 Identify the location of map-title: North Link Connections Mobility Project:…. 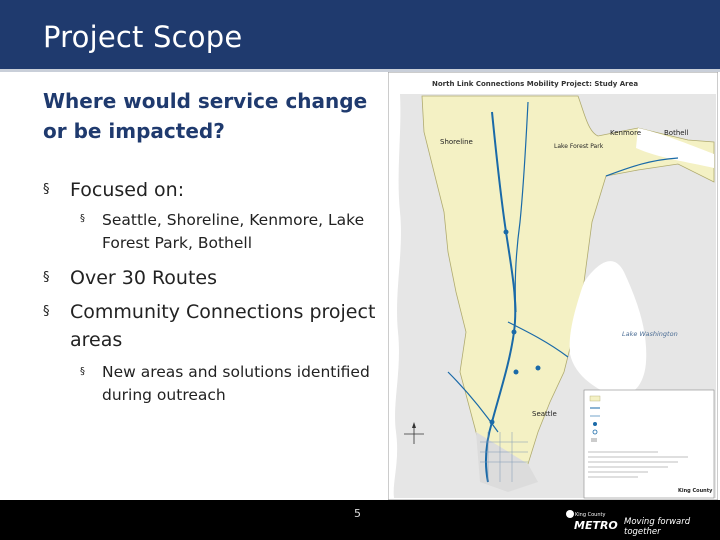
(535, 84).